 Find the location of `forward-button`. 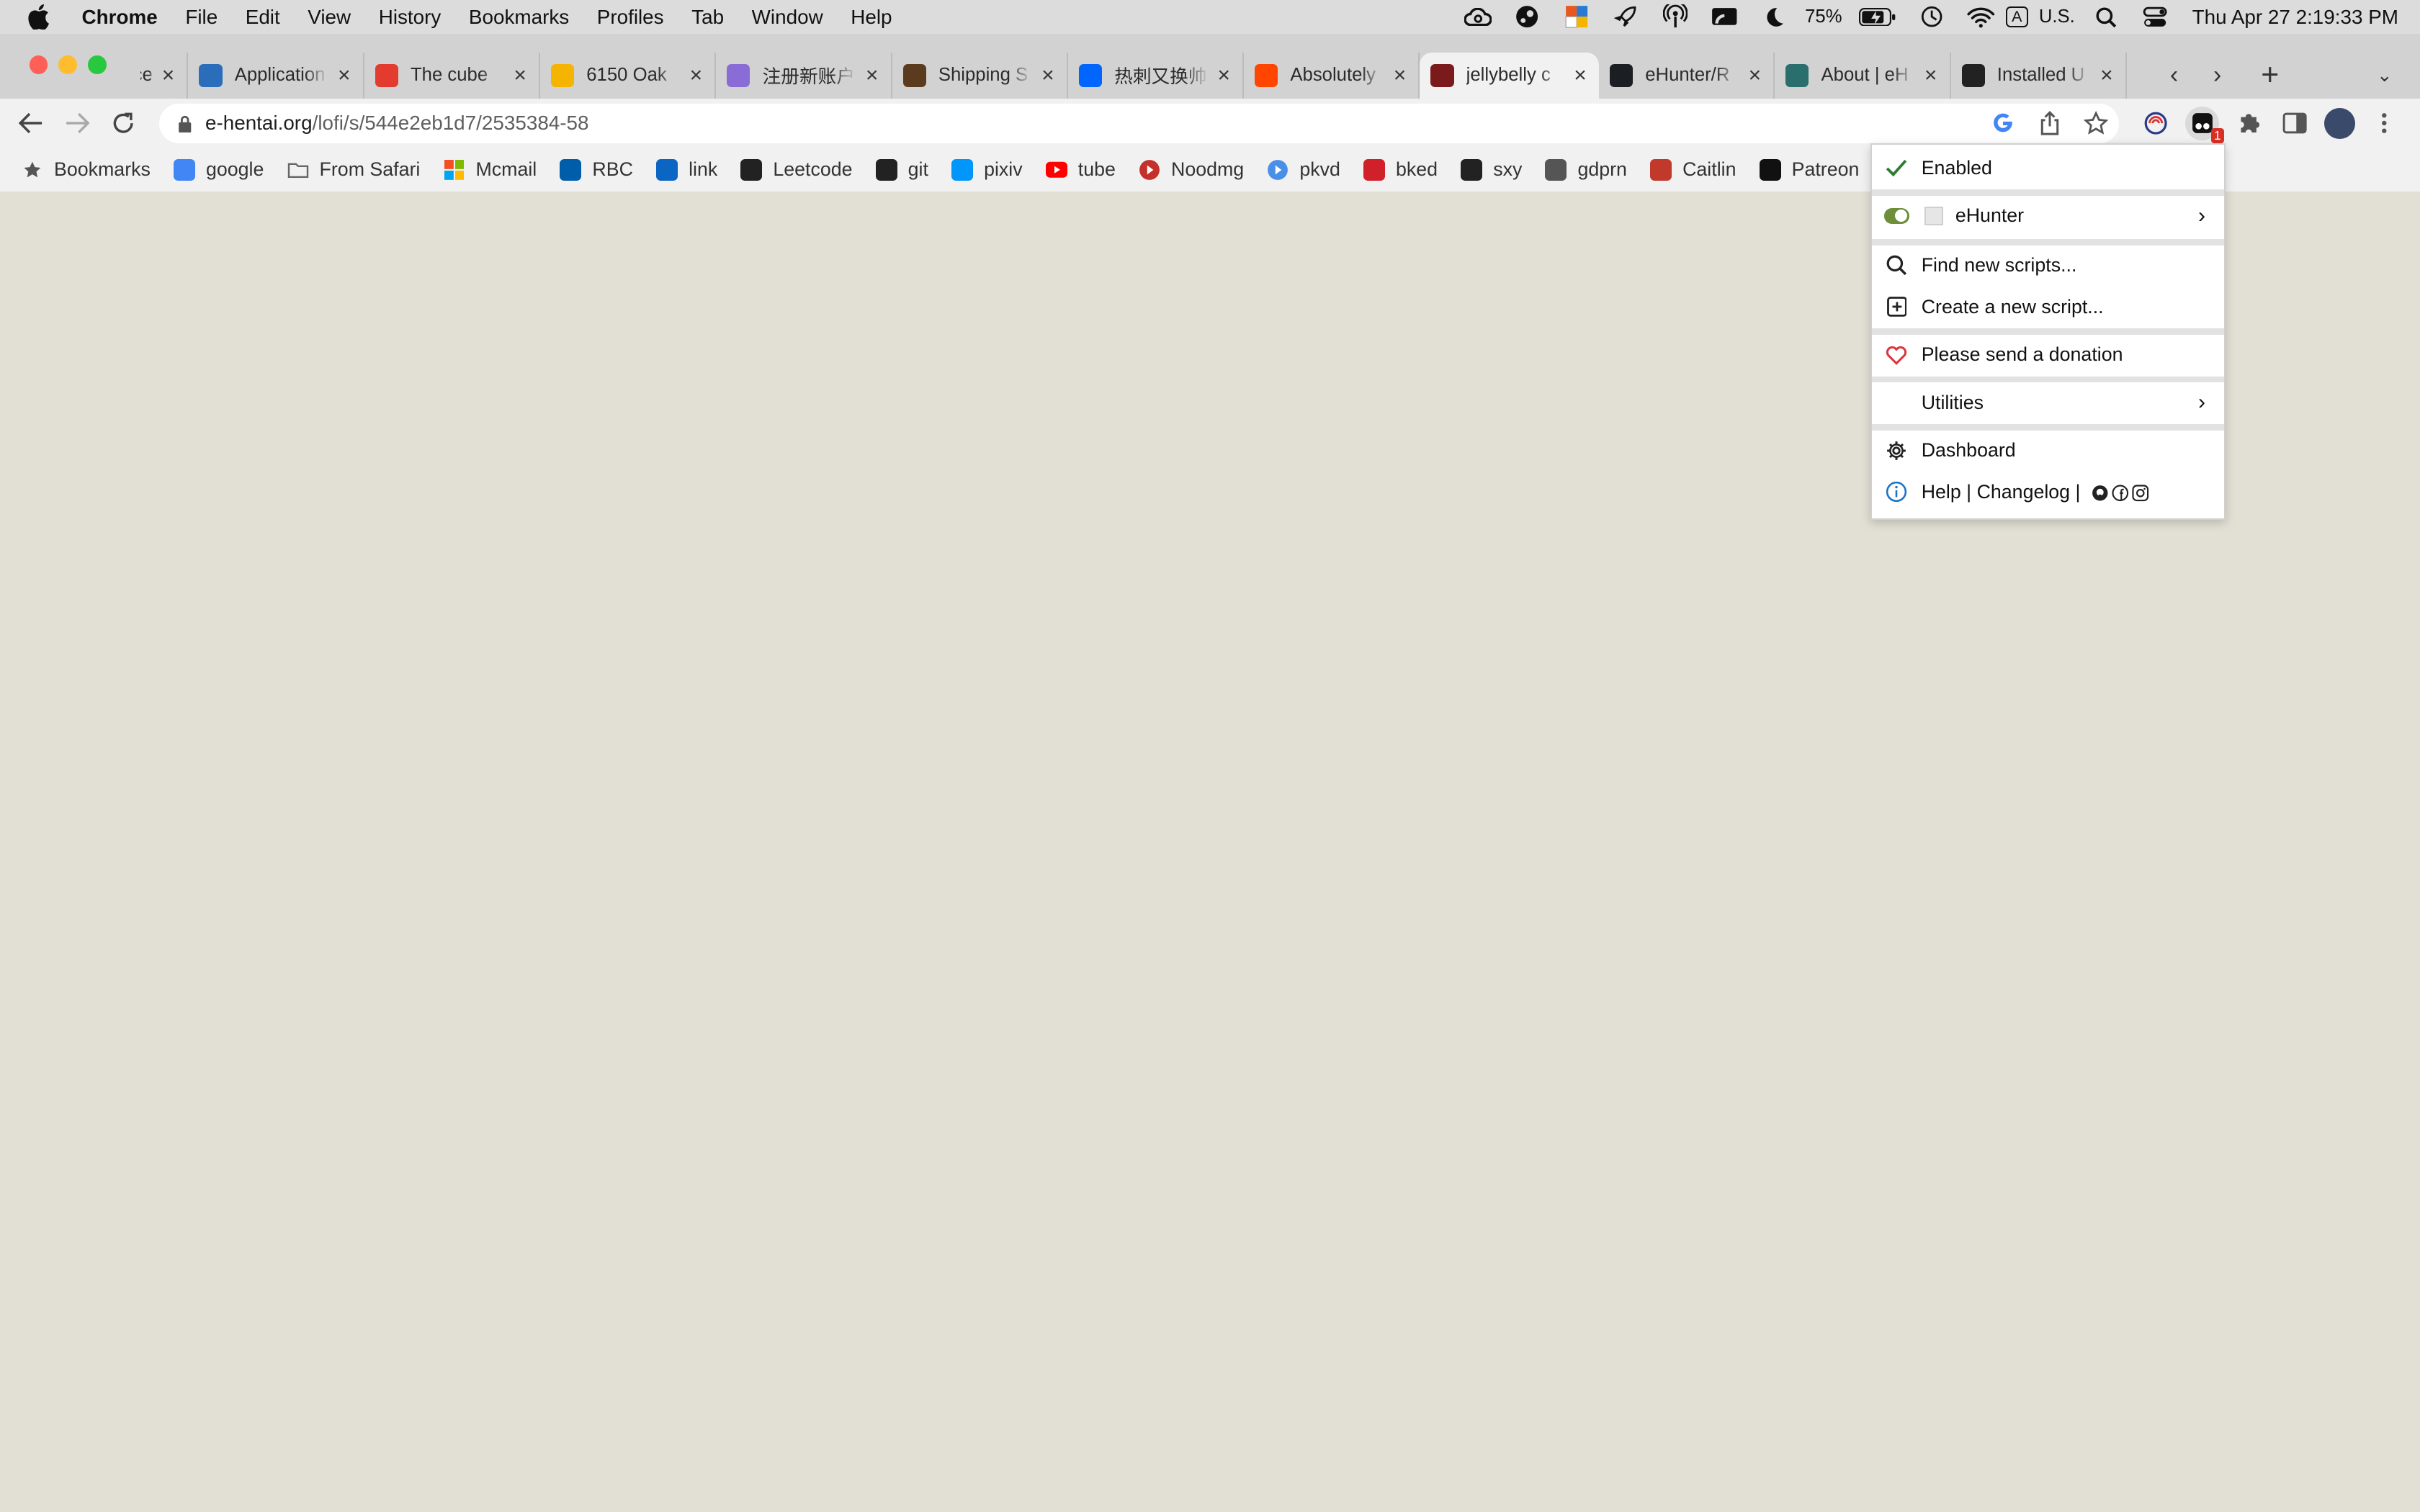

forward-button is located at coordinates (77, 123).